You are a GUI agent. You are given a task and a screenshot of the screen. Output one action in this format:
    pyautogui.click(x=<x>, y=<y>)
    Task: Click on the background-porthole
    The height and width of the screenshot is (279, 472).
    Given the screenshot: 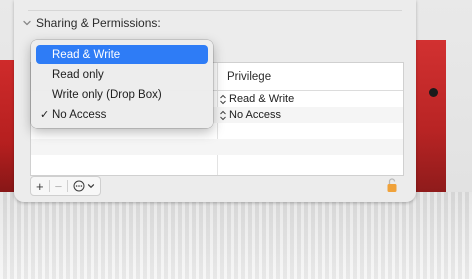 What is the action you would take?
    pyautogui.click(x=433, y=92)
    